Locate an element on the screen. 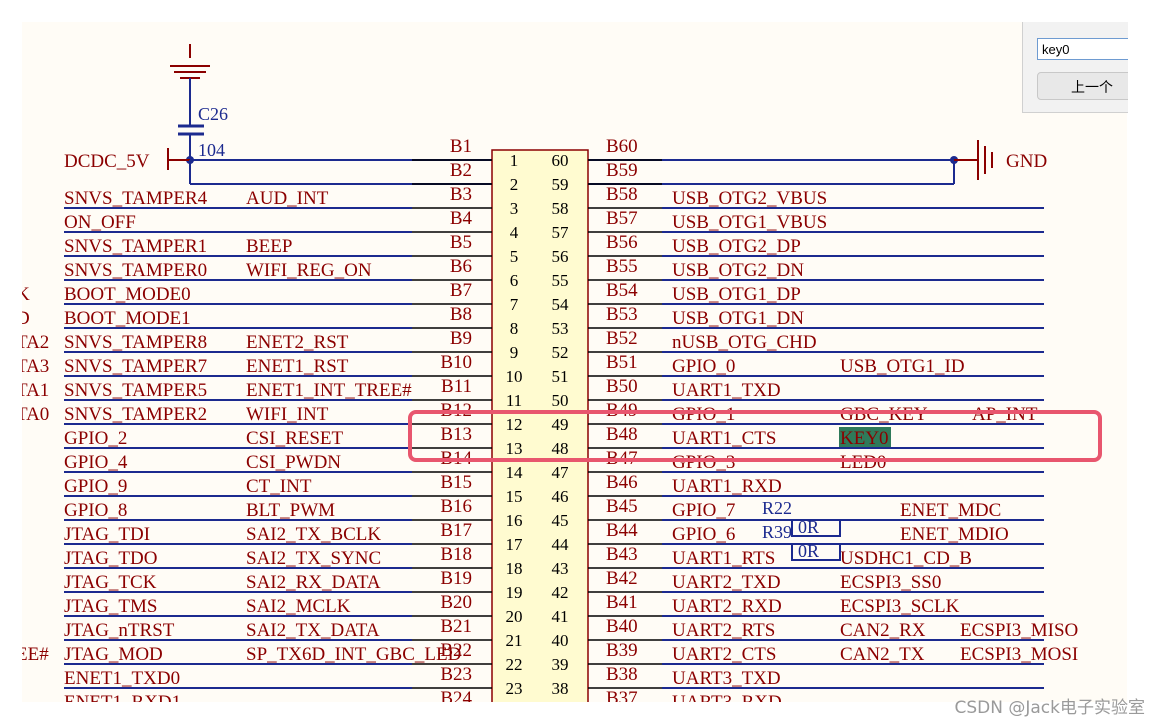 This screenshot has height=724, width=1149. connector-pin-number: 8 is located at coordinates (514, 328).